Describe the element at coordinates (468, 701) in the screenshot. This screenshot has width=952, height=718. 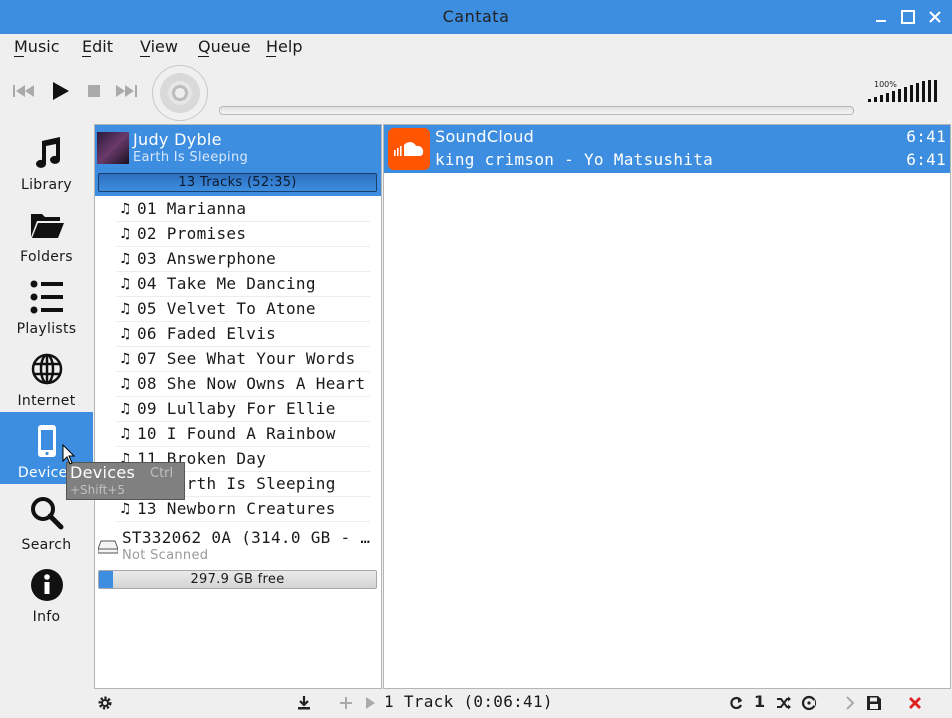
I see `queue-summary: 1 Track (0:06:41)` at that location.